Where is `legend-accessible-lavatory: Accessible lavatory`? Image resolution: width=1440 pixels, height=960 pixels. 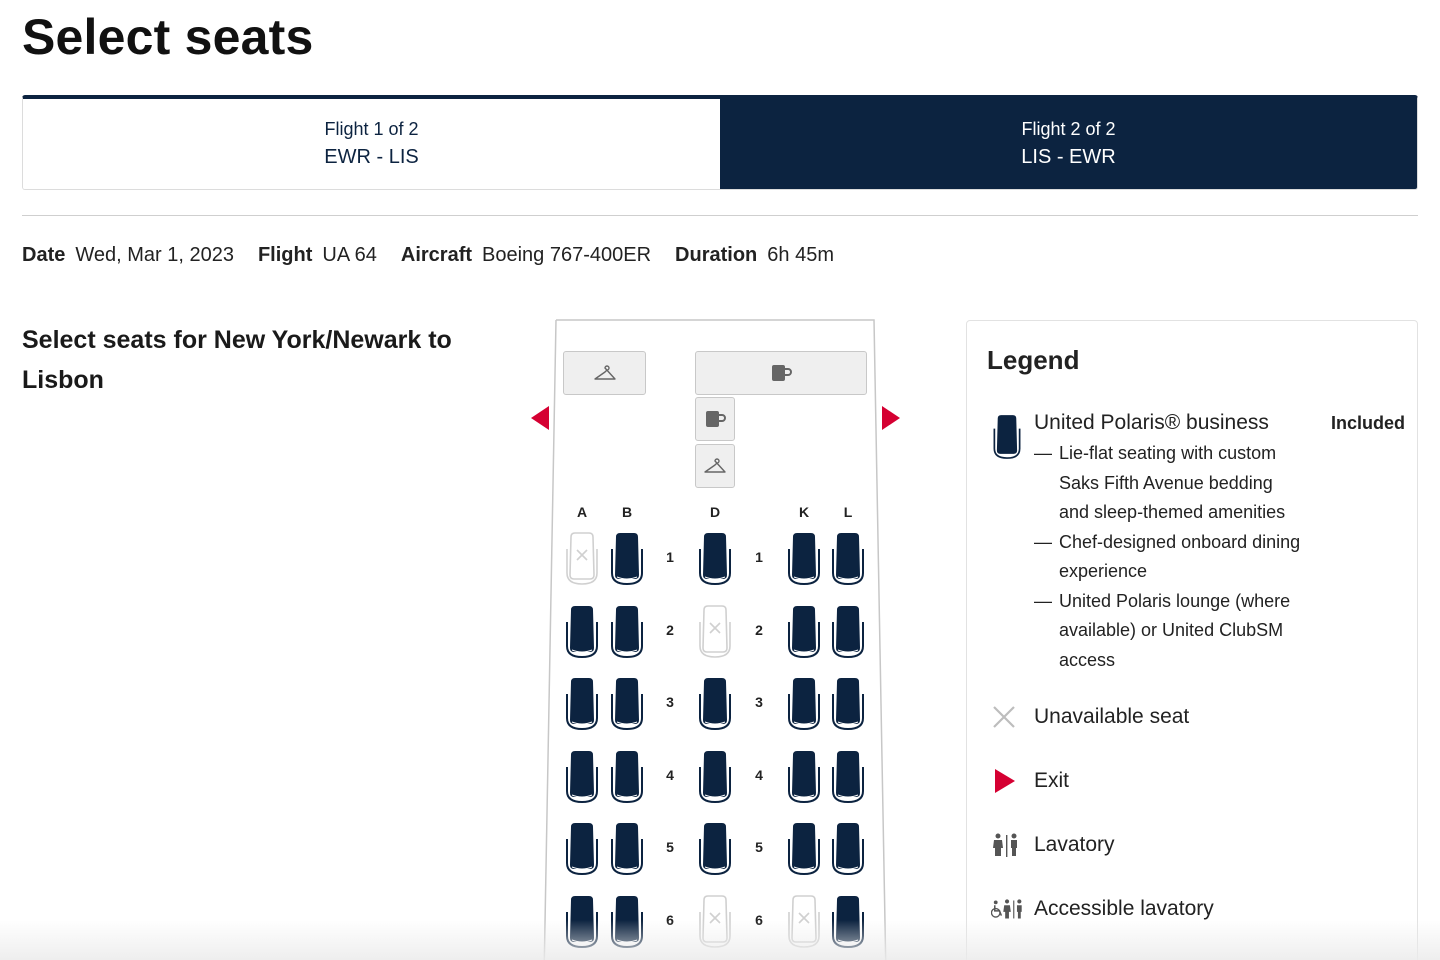 legend-accessible-lavatory: Accessible lavatory is located at coordinates (1102, 909).